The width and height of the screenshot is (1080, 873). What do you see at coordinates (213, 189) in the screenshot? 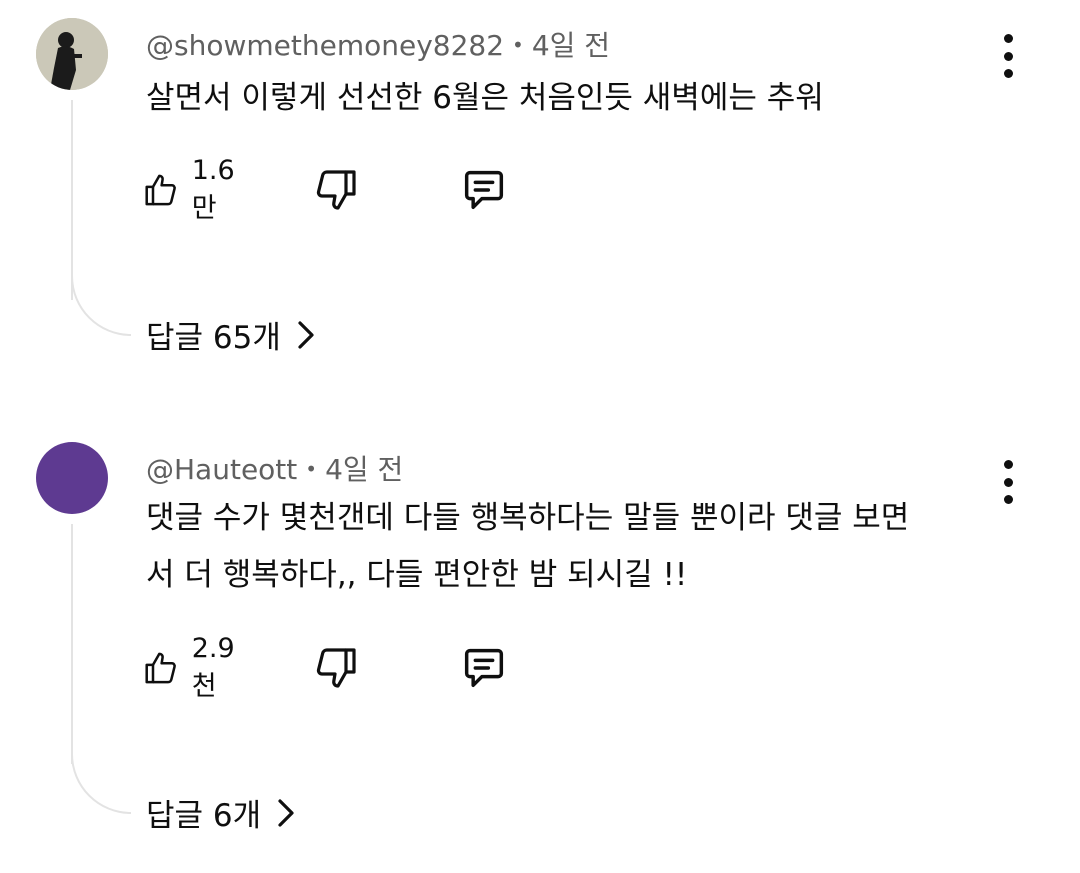
I see `like-count: 1.6만` at bounding box center [213, 189].